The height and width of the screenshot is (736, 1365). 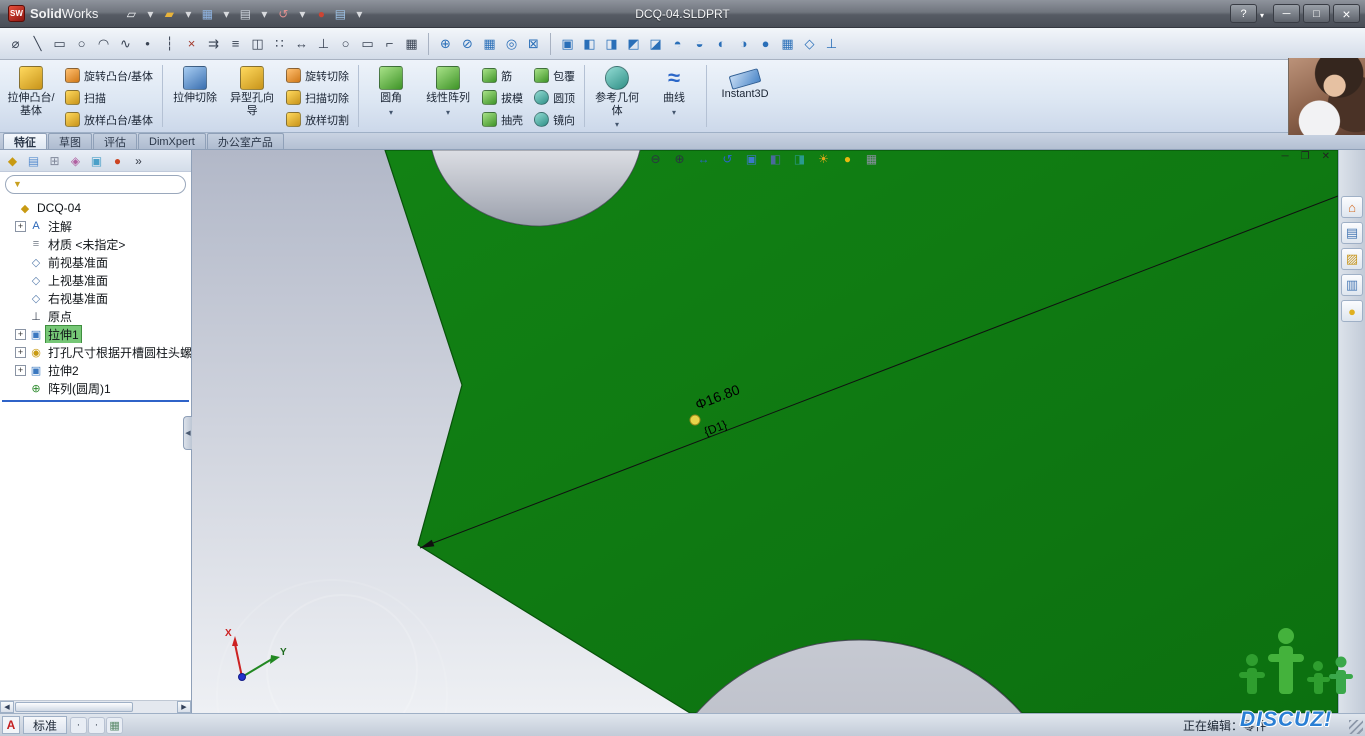 What do you see at coordinates (95, 334) in the screenshot?
I see `tree-item: + ▣ 拉伸1` at bounding box center [95, 334].